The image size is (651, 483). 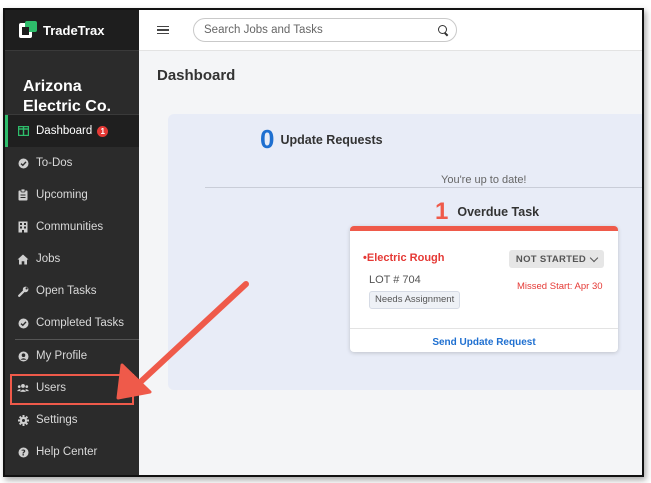 What do you see at coordinates (196, 75) in the screenshot?
I see `page-title: Dashboard` at bounding box center [196, 75].